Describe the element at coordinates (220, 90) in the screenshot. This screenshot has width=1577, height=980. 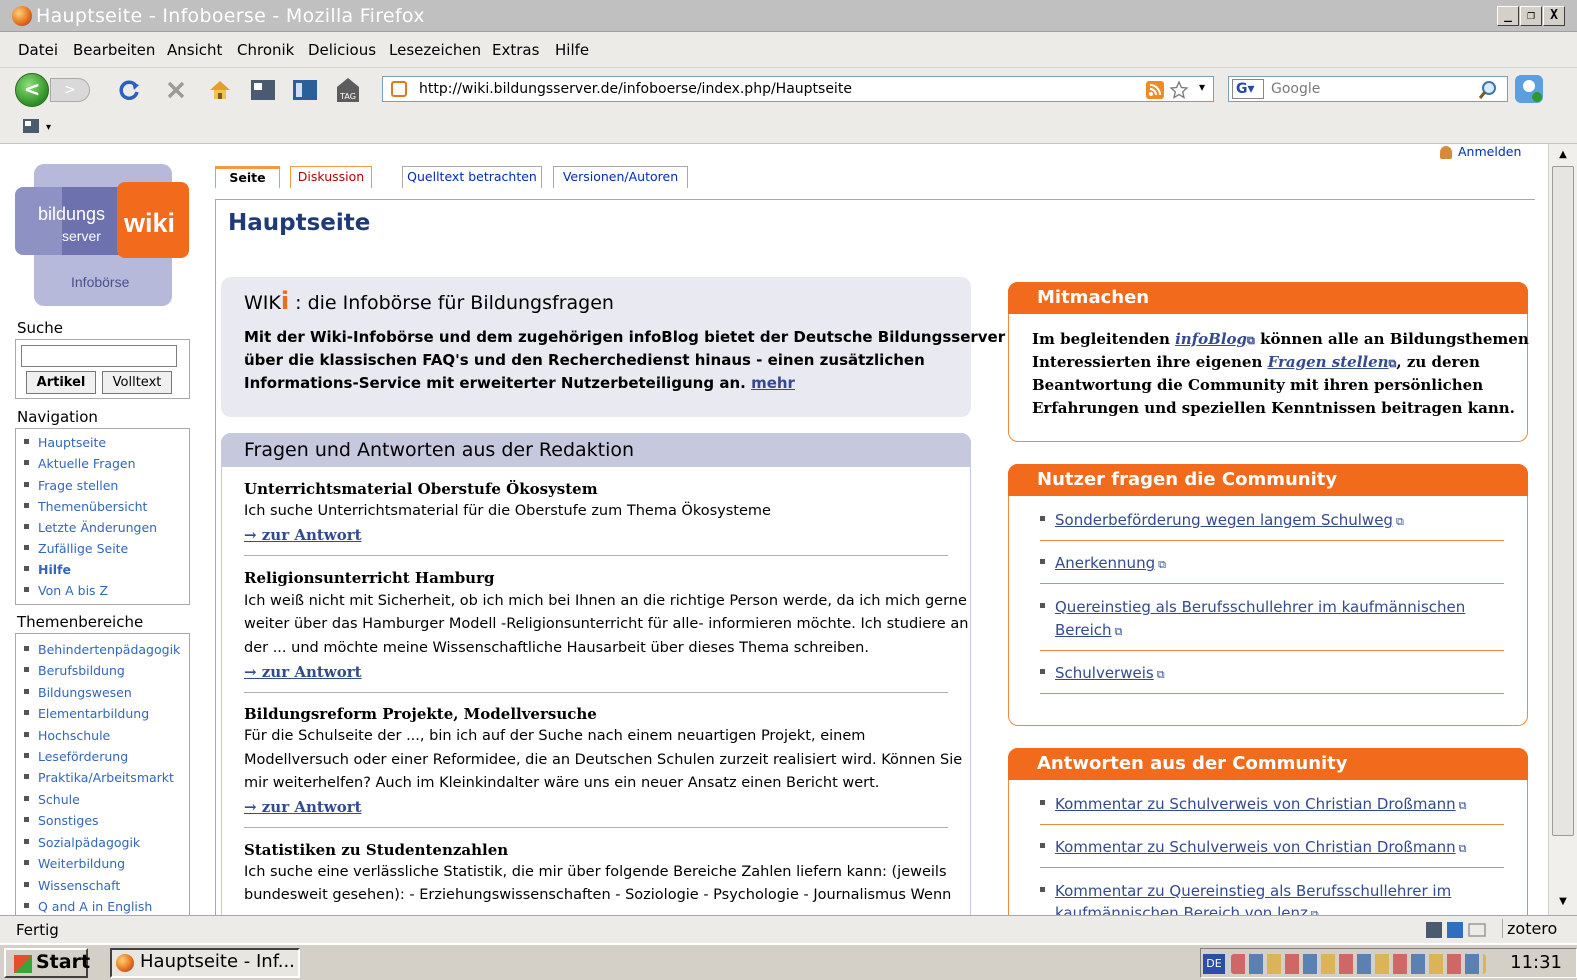
I see `home-icon` at that location.